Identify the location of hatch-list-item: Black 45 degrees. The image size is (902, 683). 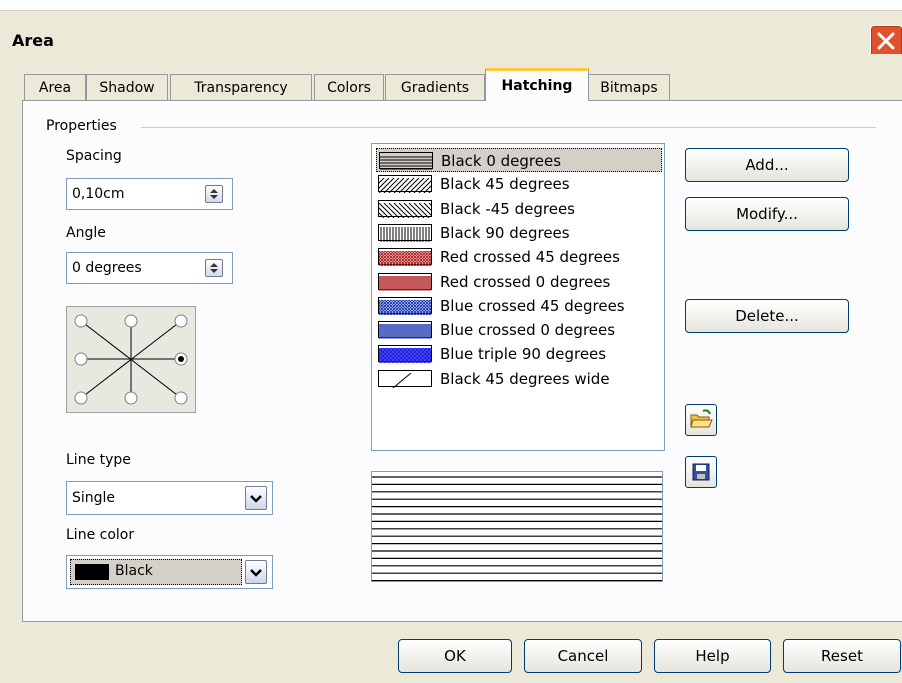
(512, 184).